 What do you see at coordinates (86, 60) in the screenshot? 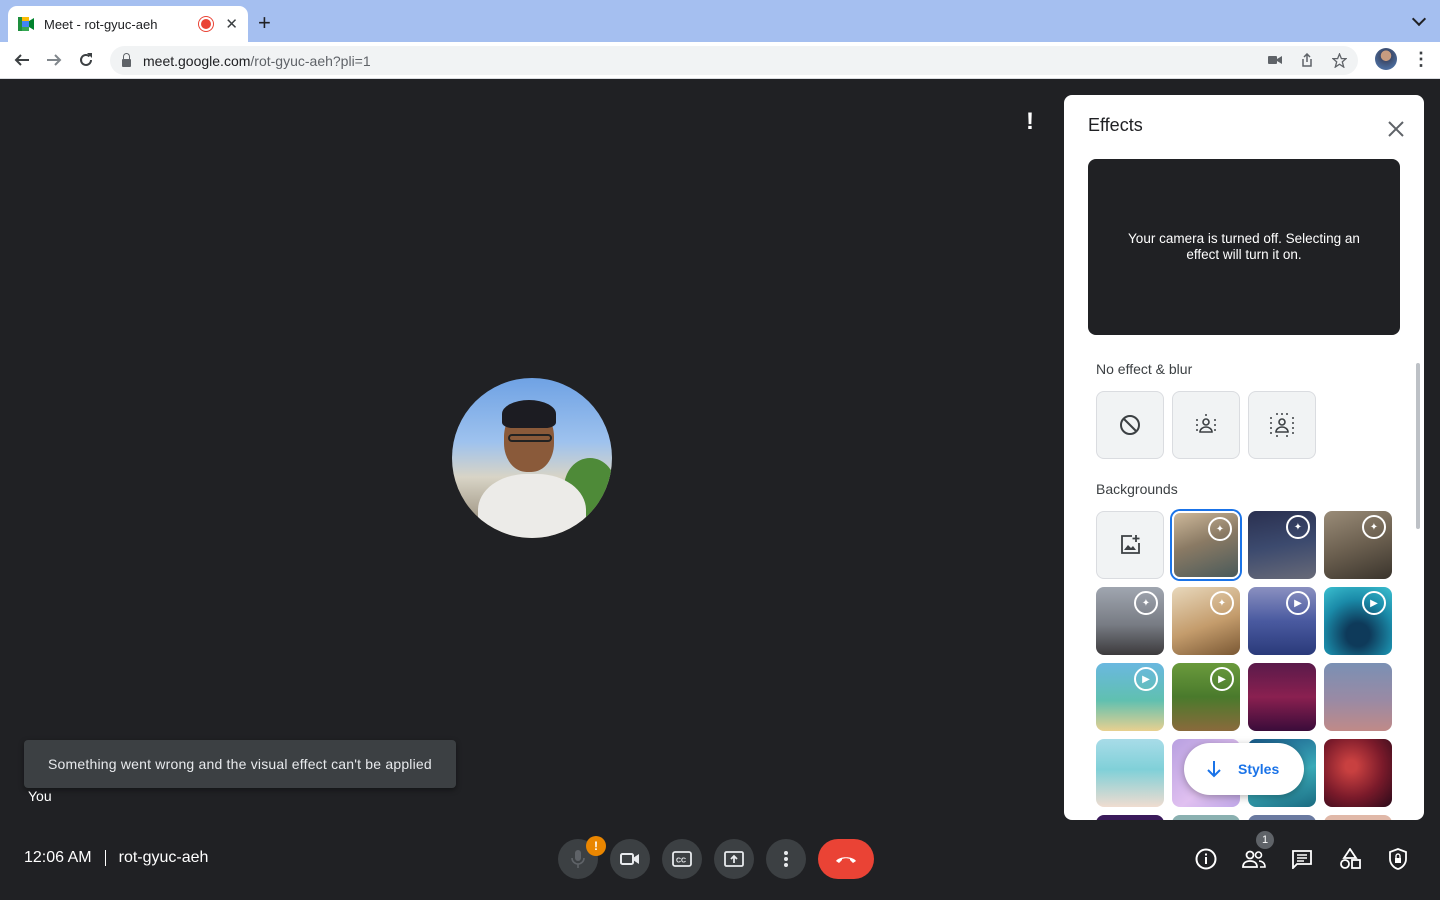
I see `reload-icon` at bounding box center [86, 60].